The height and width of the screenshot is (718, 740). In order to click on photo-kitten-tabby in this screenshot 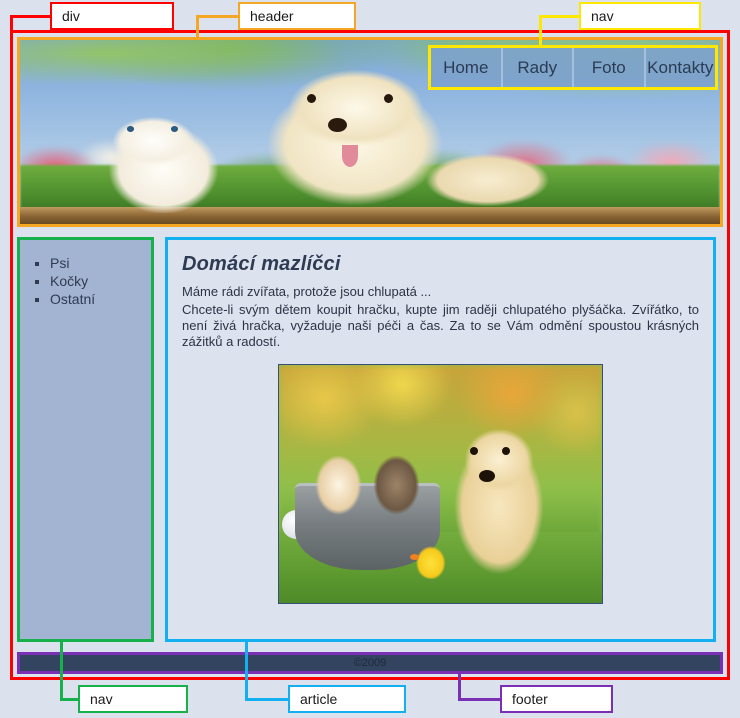, I will do `click(397, 481)`.